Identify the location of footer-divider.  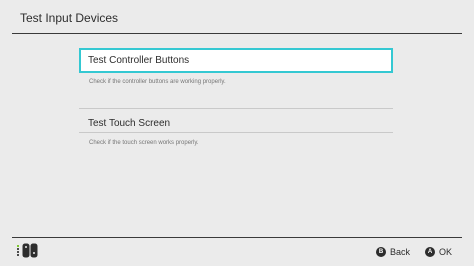
(237, 237).